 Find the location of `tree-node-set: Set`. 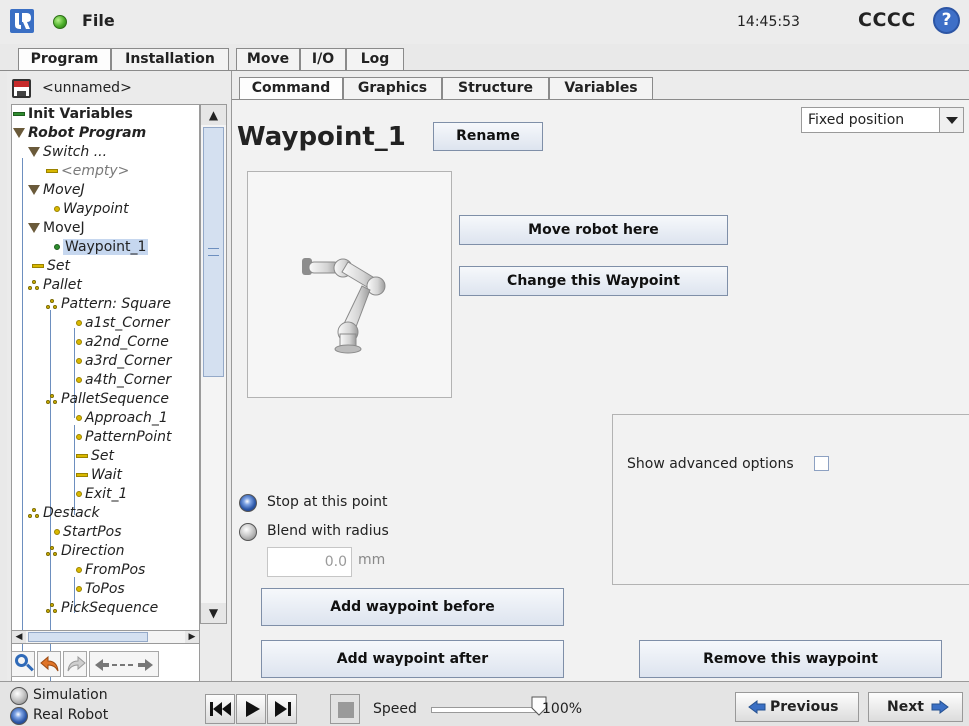

tree-node-set: Set is located at coordinates (51, 266).